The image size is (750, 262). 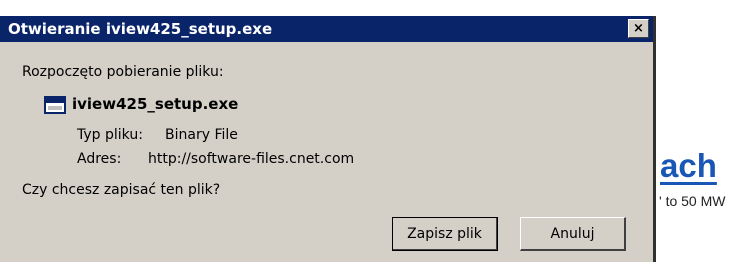 I want to click on file-type-value: Binary File, so click(x=201, y=135).